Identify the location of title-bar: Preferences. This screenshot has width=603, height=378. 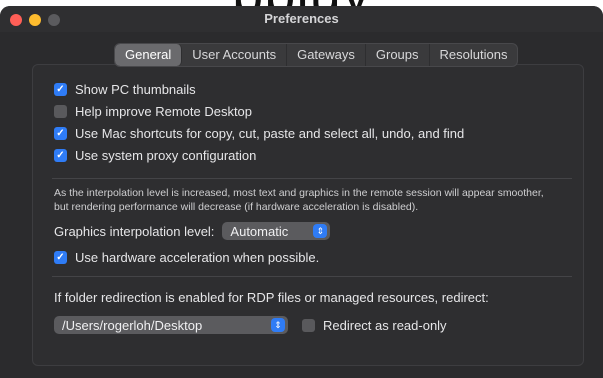
(301, 19).